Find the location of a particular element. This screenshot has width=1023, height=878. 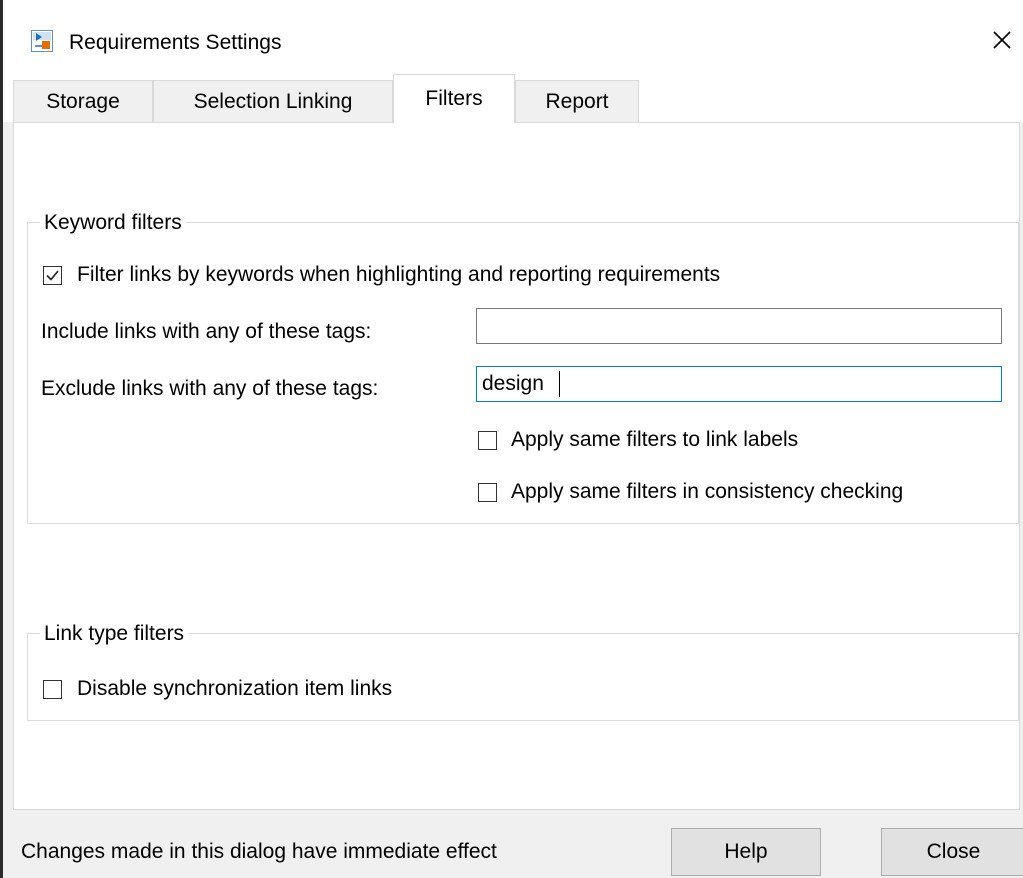

close-icon is located at coordinates (1002, 40).